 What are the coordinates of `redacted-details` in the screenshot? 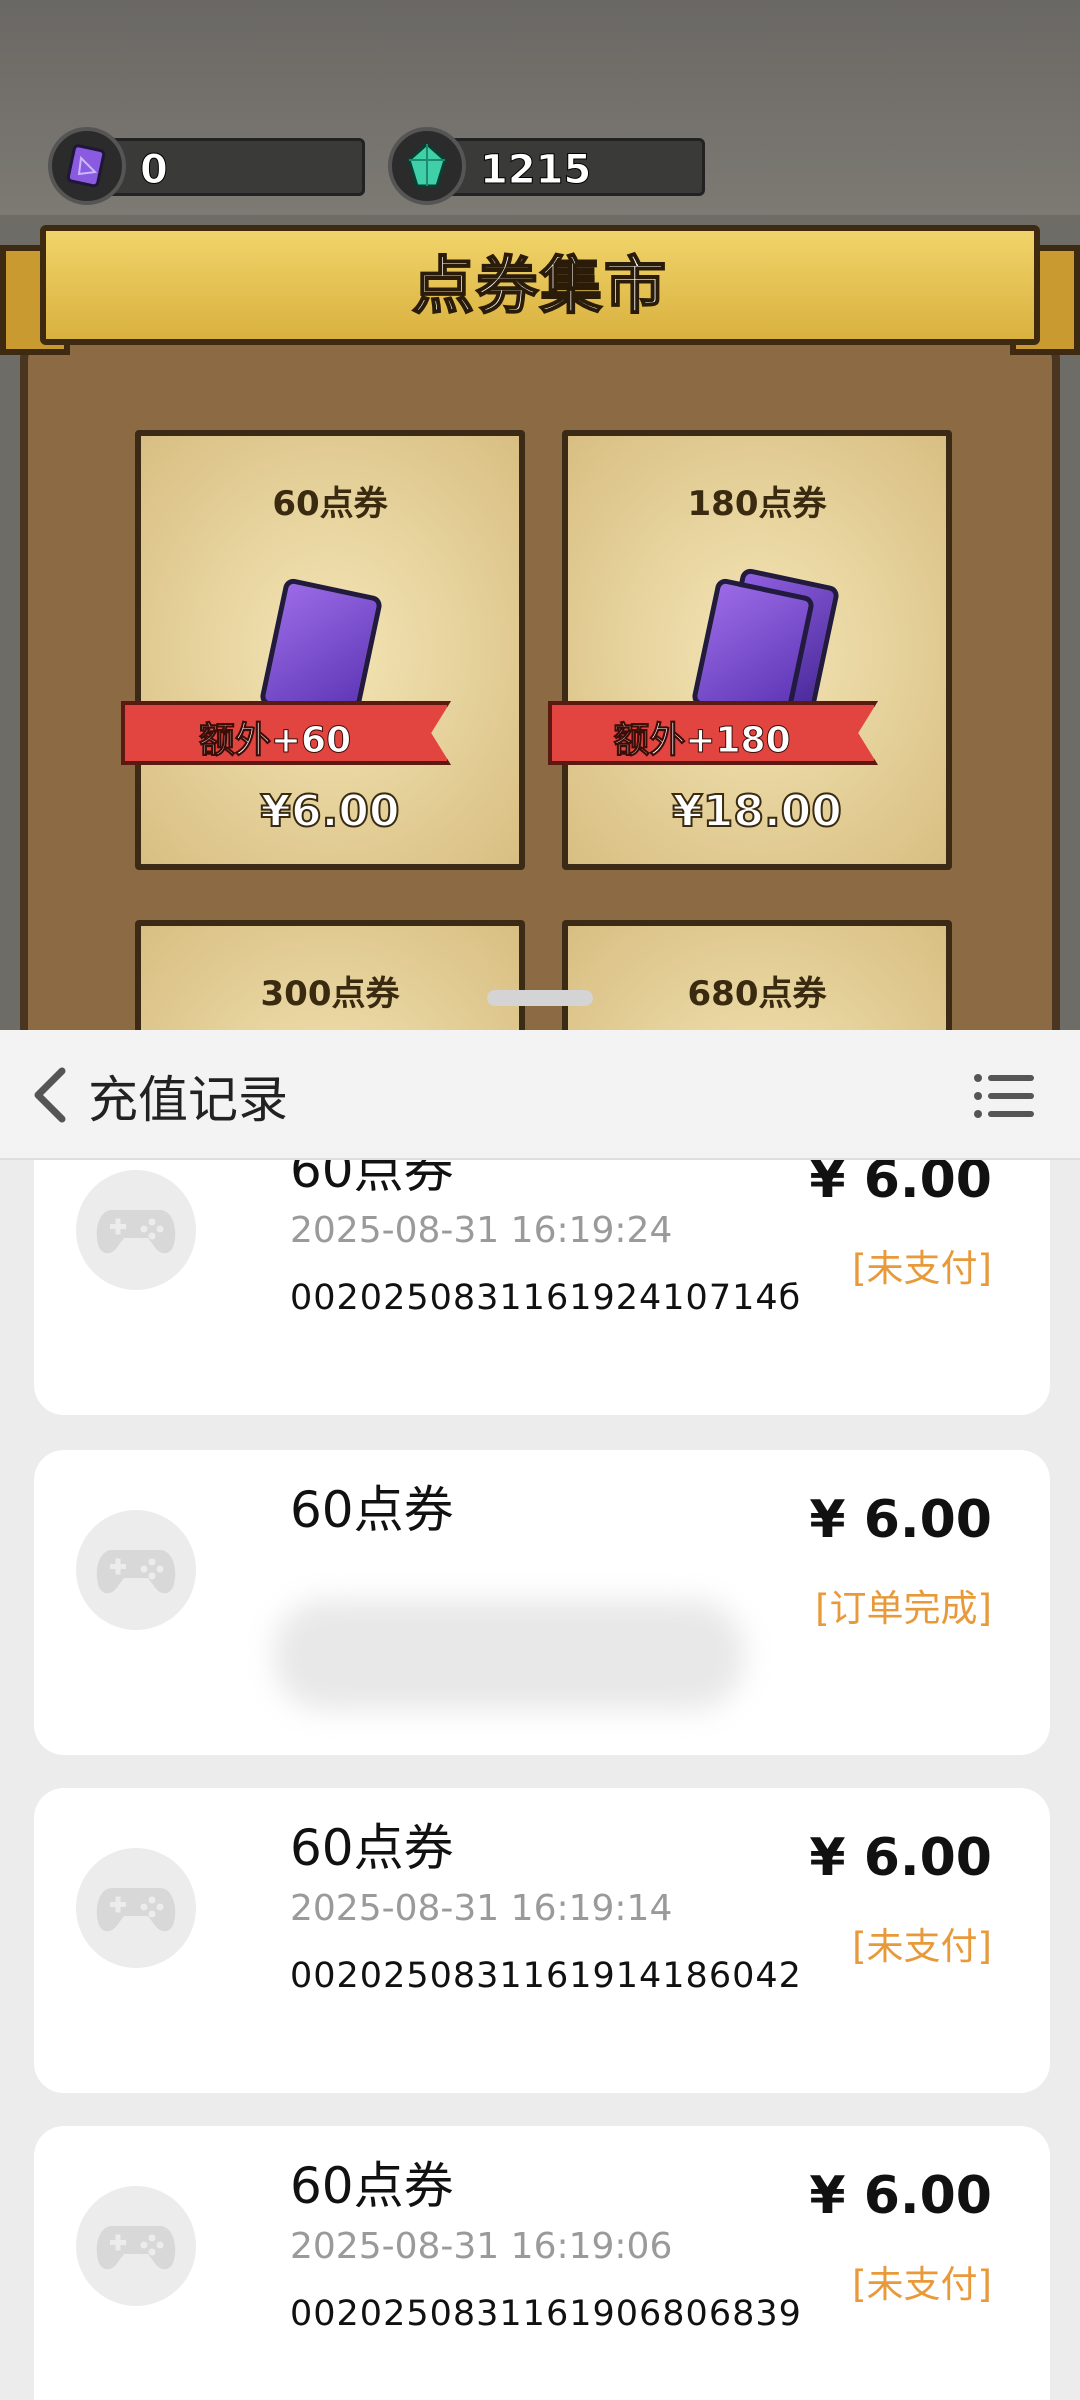 It's located at (509, 1655).